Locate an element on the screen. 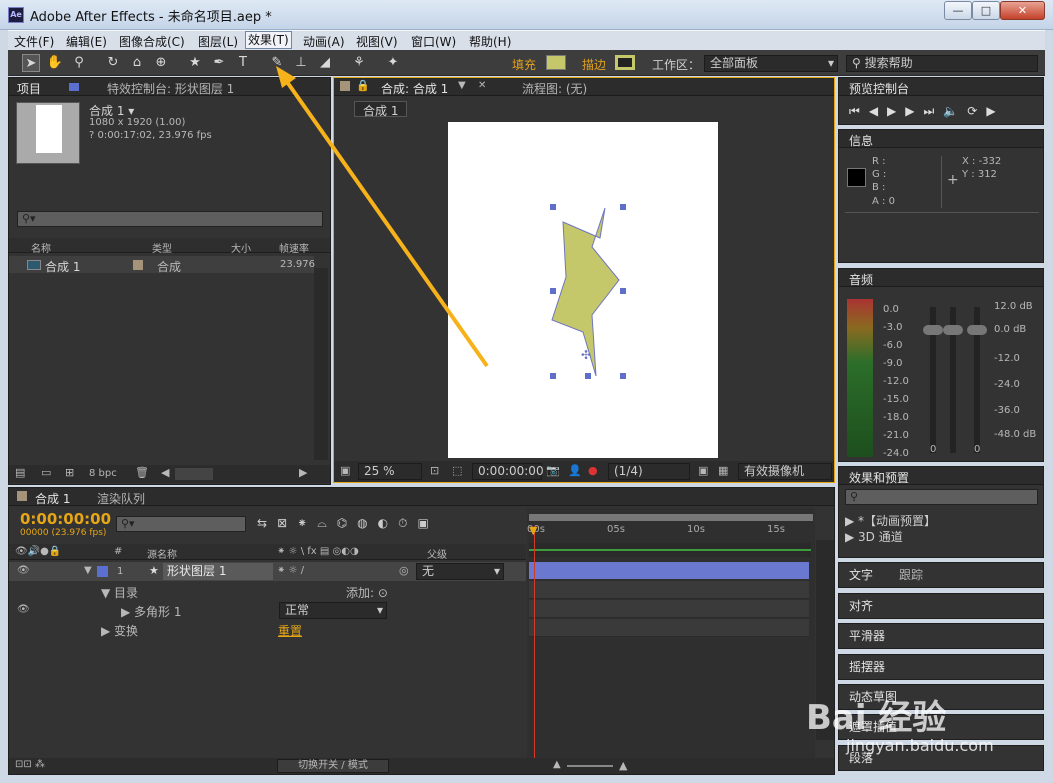 This screenshot has height=783, width=1053. render-icon: ▣ is located at coordinates (428, 523).